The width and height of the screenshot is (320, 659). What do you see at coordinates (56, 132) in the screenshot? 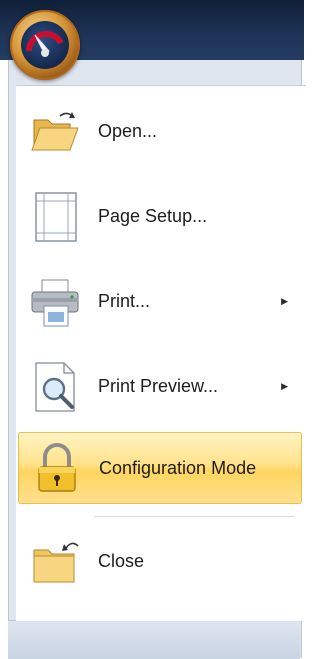
I see `open-folder-icon` at bounding box center [56, 132].